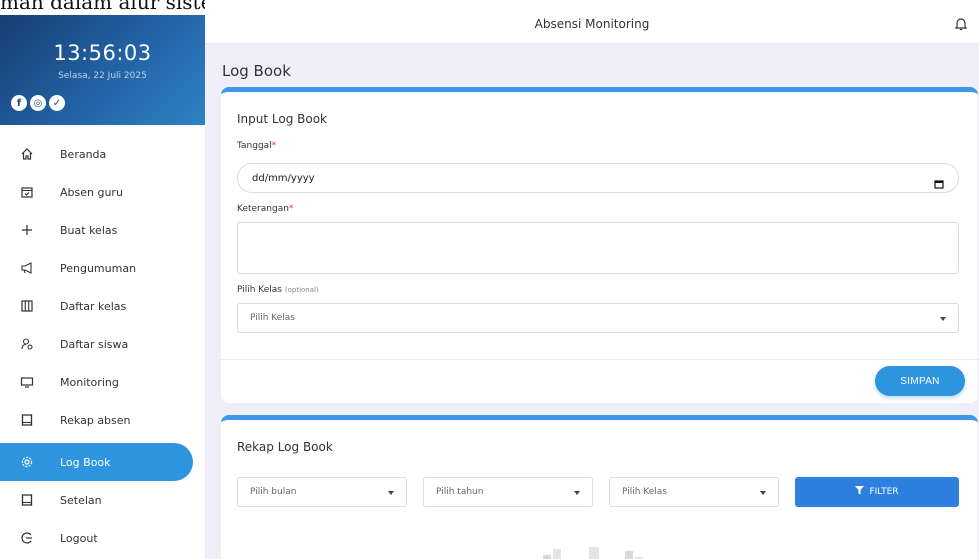  I want to click on class-filter-placeholder: Pilih Kelas, so click(644, 492).